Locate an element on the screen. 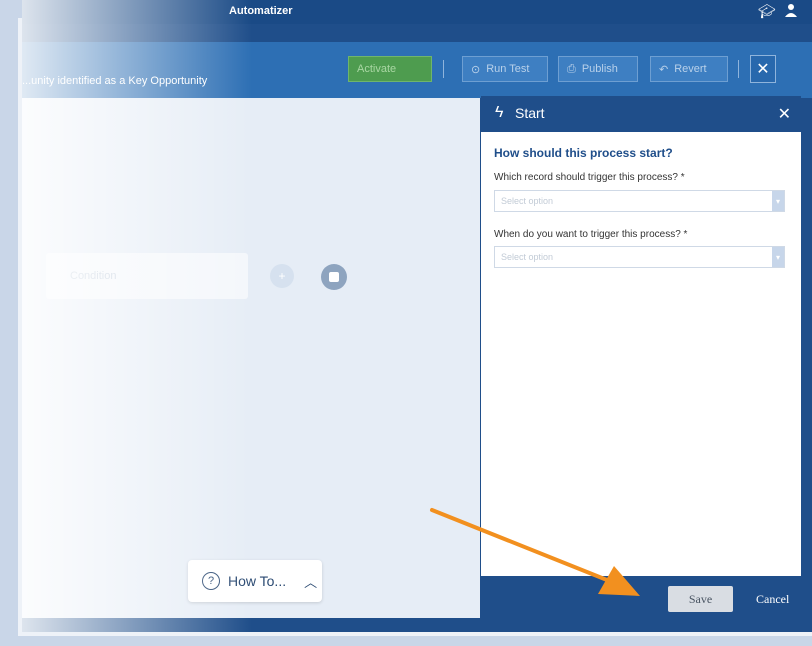 This screenshot has height=646, width=812. play-circle-icon: ⊙ is located at coordinates (476, 69).